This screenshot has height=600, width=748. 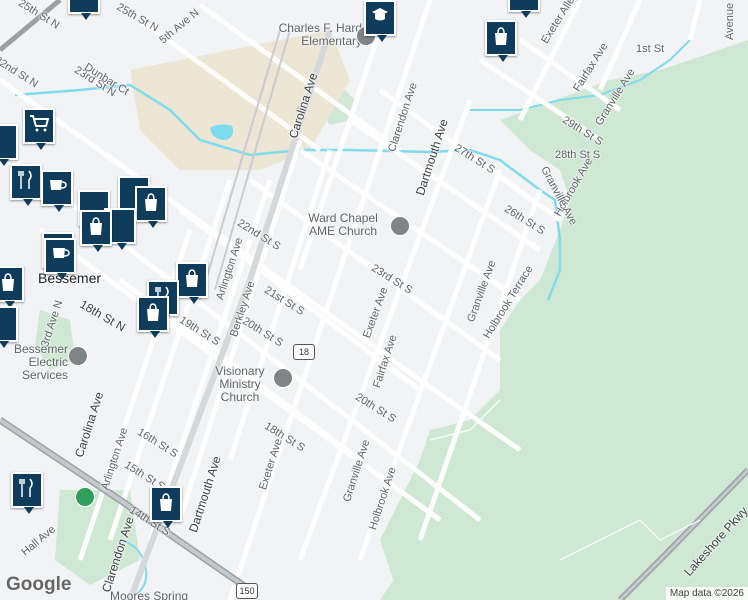 What do you see at coordinates (39, 584) in the screenshot?
I see `google-logo: Google` at bounding box center [39, 584].